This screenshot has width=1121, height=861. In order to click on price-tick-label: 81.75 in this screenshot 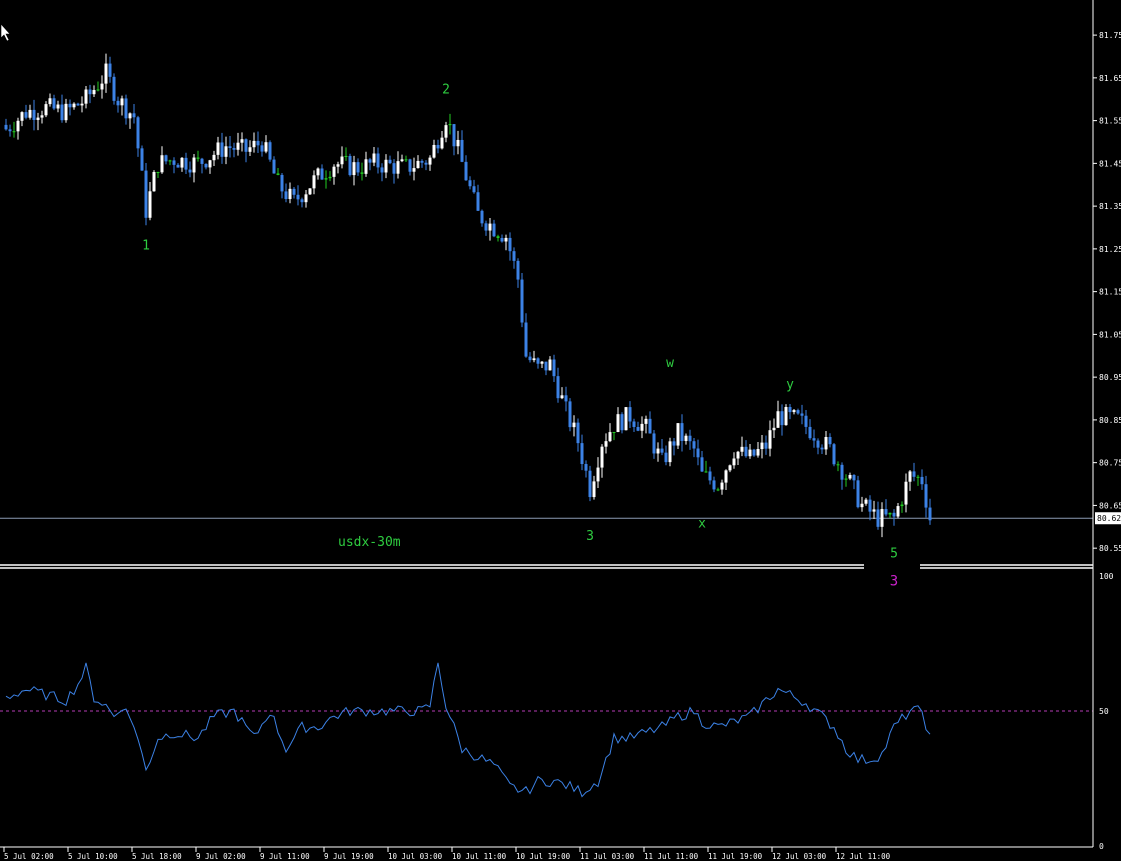, I will do `click(1110, 35)`.